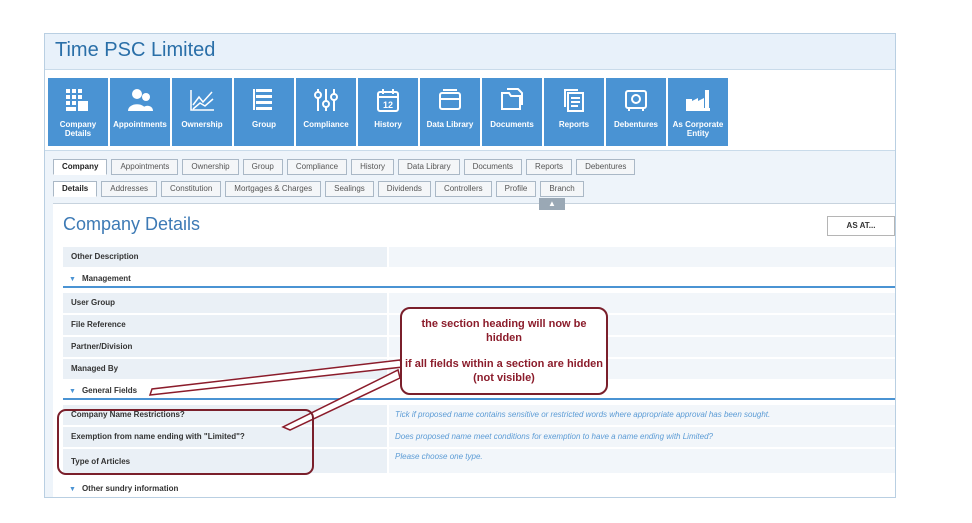 The image size is (972, 523). What do you see at coordinates (185, 442) in the screenshot?
I see `highlight-box` at bounding box center [185, 442].